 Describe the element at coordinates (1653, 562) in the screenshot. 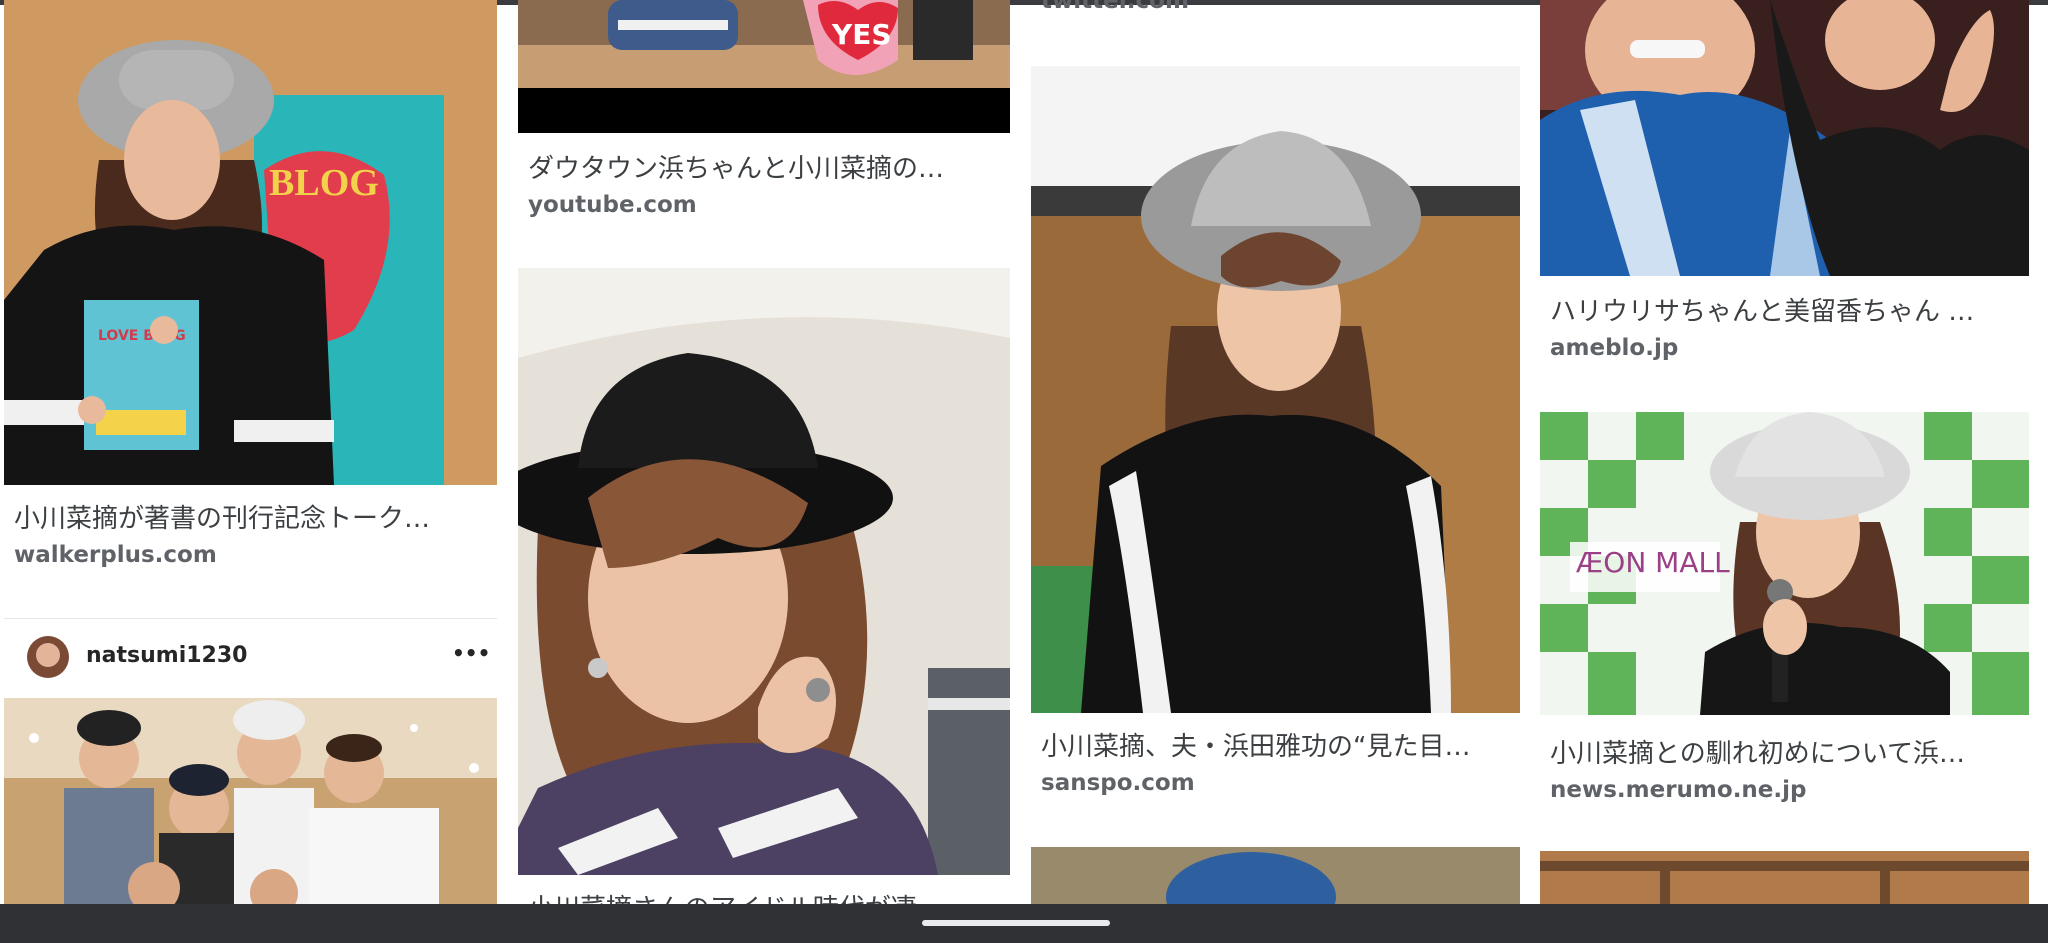

I see `aeon-logo-art: ÆON MALL` at that location.